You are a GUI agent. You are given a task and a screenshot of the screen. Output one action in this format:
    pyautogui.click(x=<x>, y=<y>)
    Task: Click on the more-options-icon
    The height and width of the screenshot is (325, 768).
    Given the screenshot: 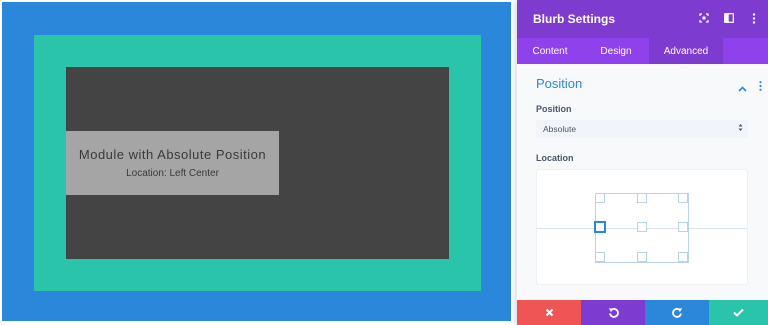 What is the action you would take?
    pyautogui.click(x=754, y=18)
    